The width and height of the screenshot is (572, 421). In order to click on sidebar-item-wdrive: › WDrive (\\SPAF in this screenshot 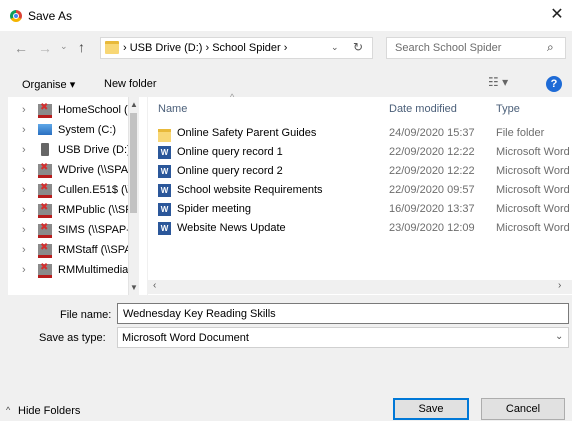, I will do `click(76, 170)`.